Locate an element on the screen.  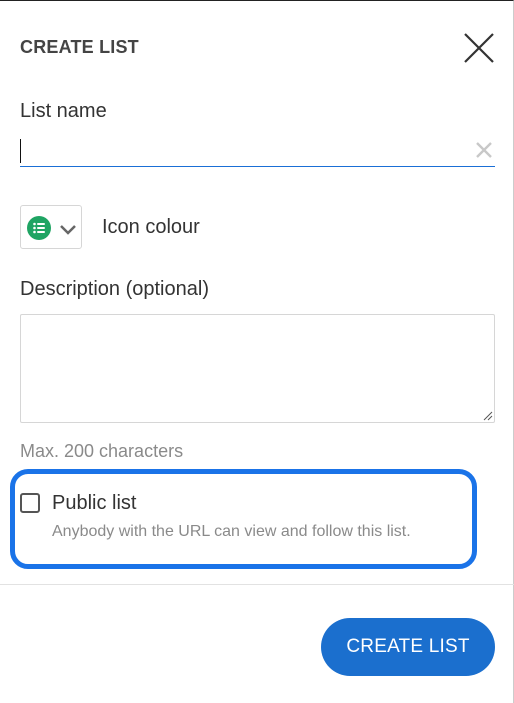
dialog-title: CREATE LIST is located at coordinates (79, 47).